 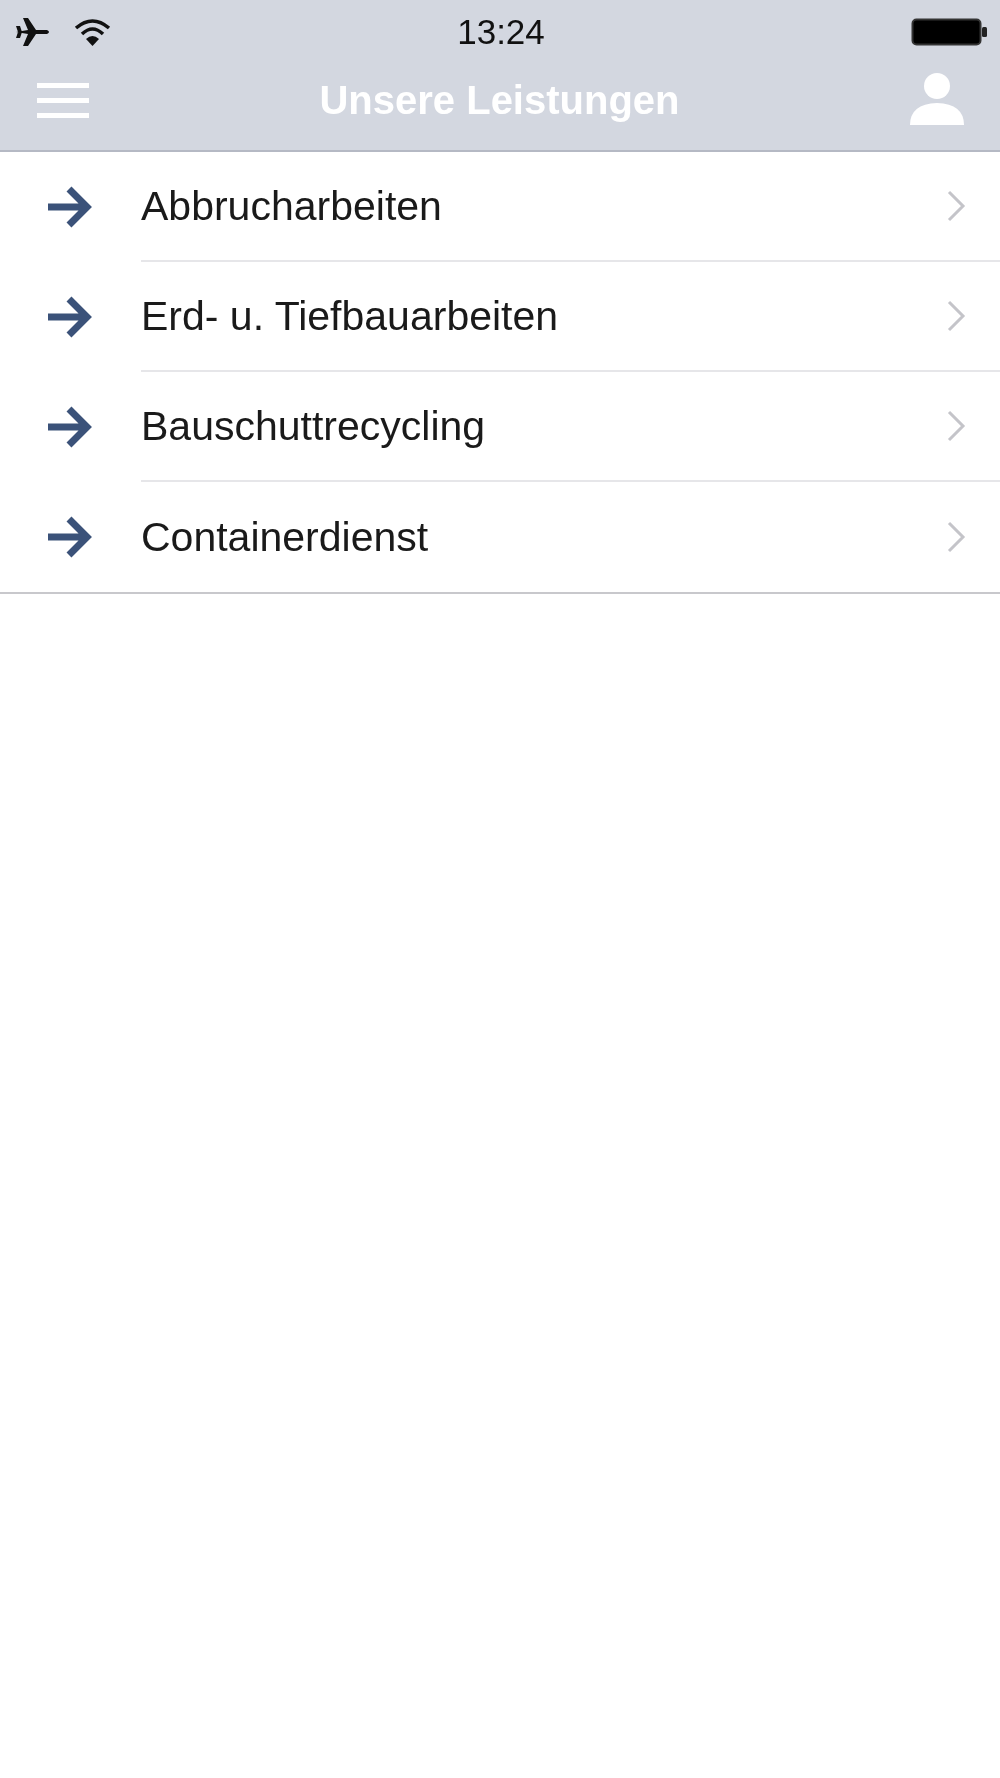 What do you see at coordinates (291, 206) in the screenshot?
I see `service-label: Abbrucharbeiten` at bounding box center [291, 206].